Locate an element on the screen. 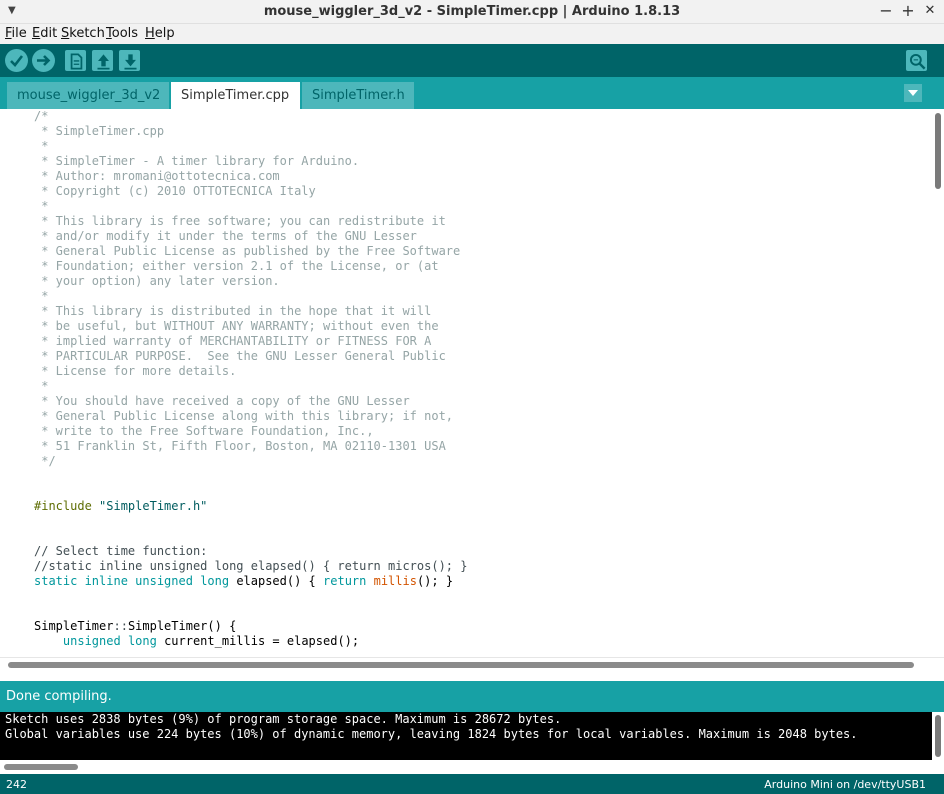  open-button is located at coordinates (102, 60).